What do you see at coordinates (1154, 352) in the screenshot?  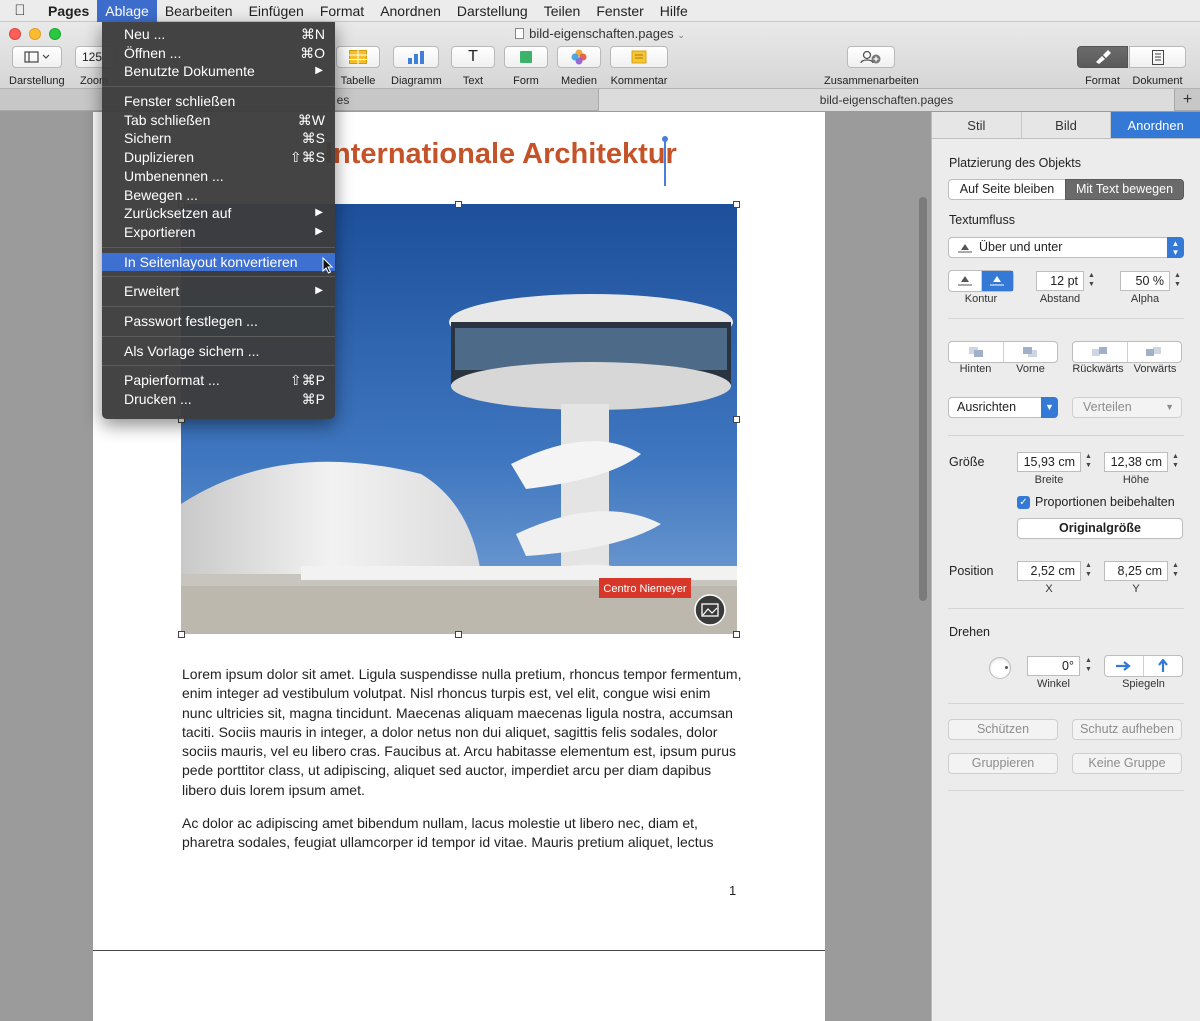 I see `forward-icon` at bounding box center [1154, 352].